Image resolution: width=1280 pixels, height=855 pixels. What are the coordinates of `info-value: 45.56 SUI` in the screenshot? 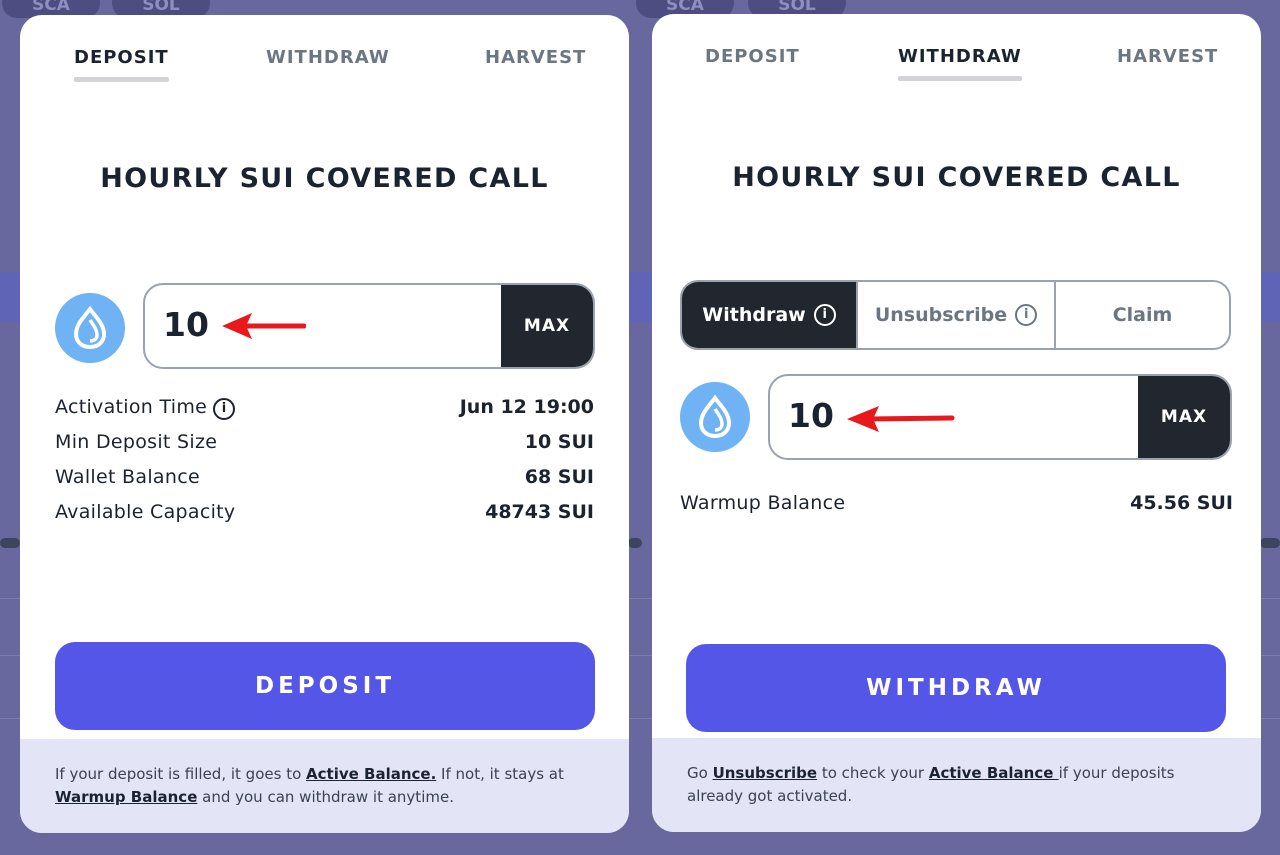 It's located at (1181, 503).